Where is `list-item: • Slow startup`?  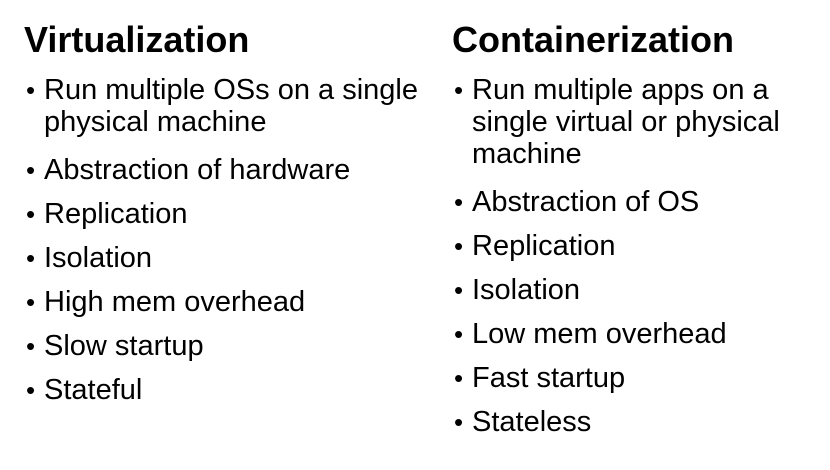 list-item: • Slow startup is located at coordinates (224, 346).